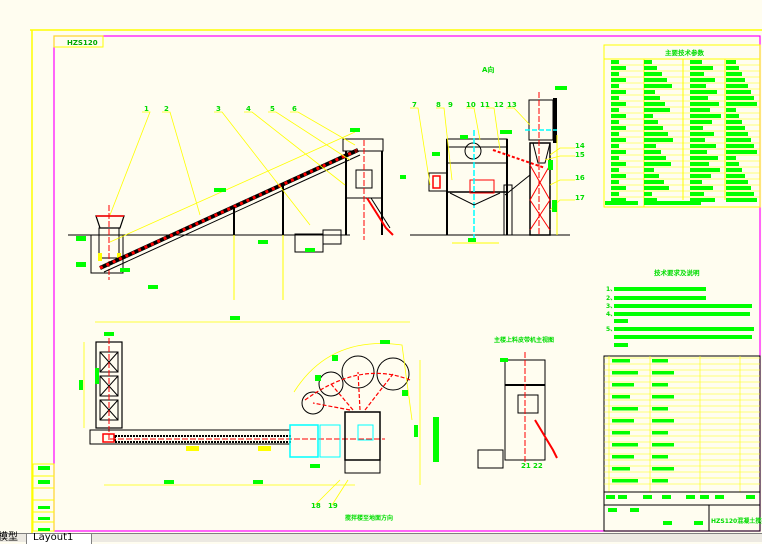 The height and width of the screenshot is (544, 762). What do you see at coordinates (316, 506) in the screenshot?
I see `callout-18: 18` at bounding box center [316, 506].